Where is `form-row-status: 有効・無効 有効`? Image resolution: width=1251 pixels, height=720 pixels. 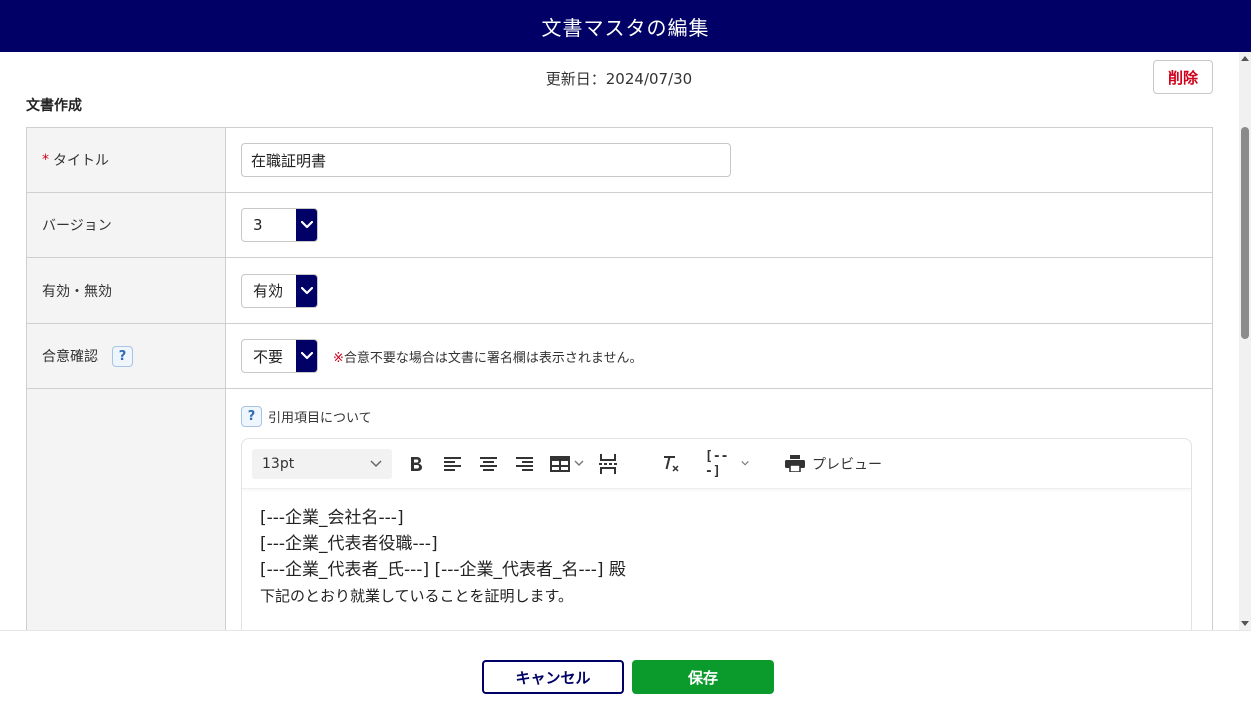 form-row-status: 有効・無効 有効 is located at coordinates (619, 291).